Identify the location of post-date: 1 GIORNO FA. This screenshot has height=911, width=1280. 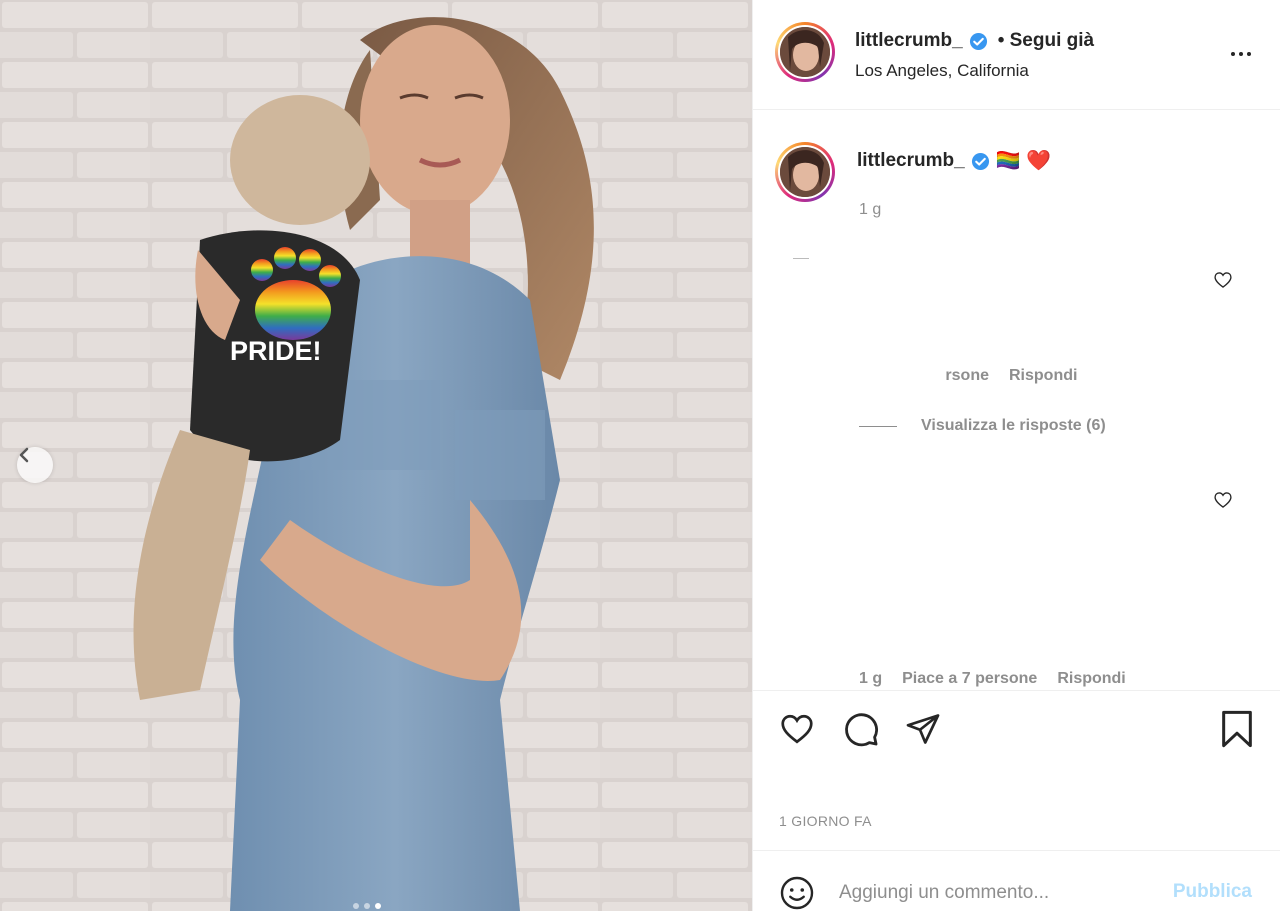
(825, 821).